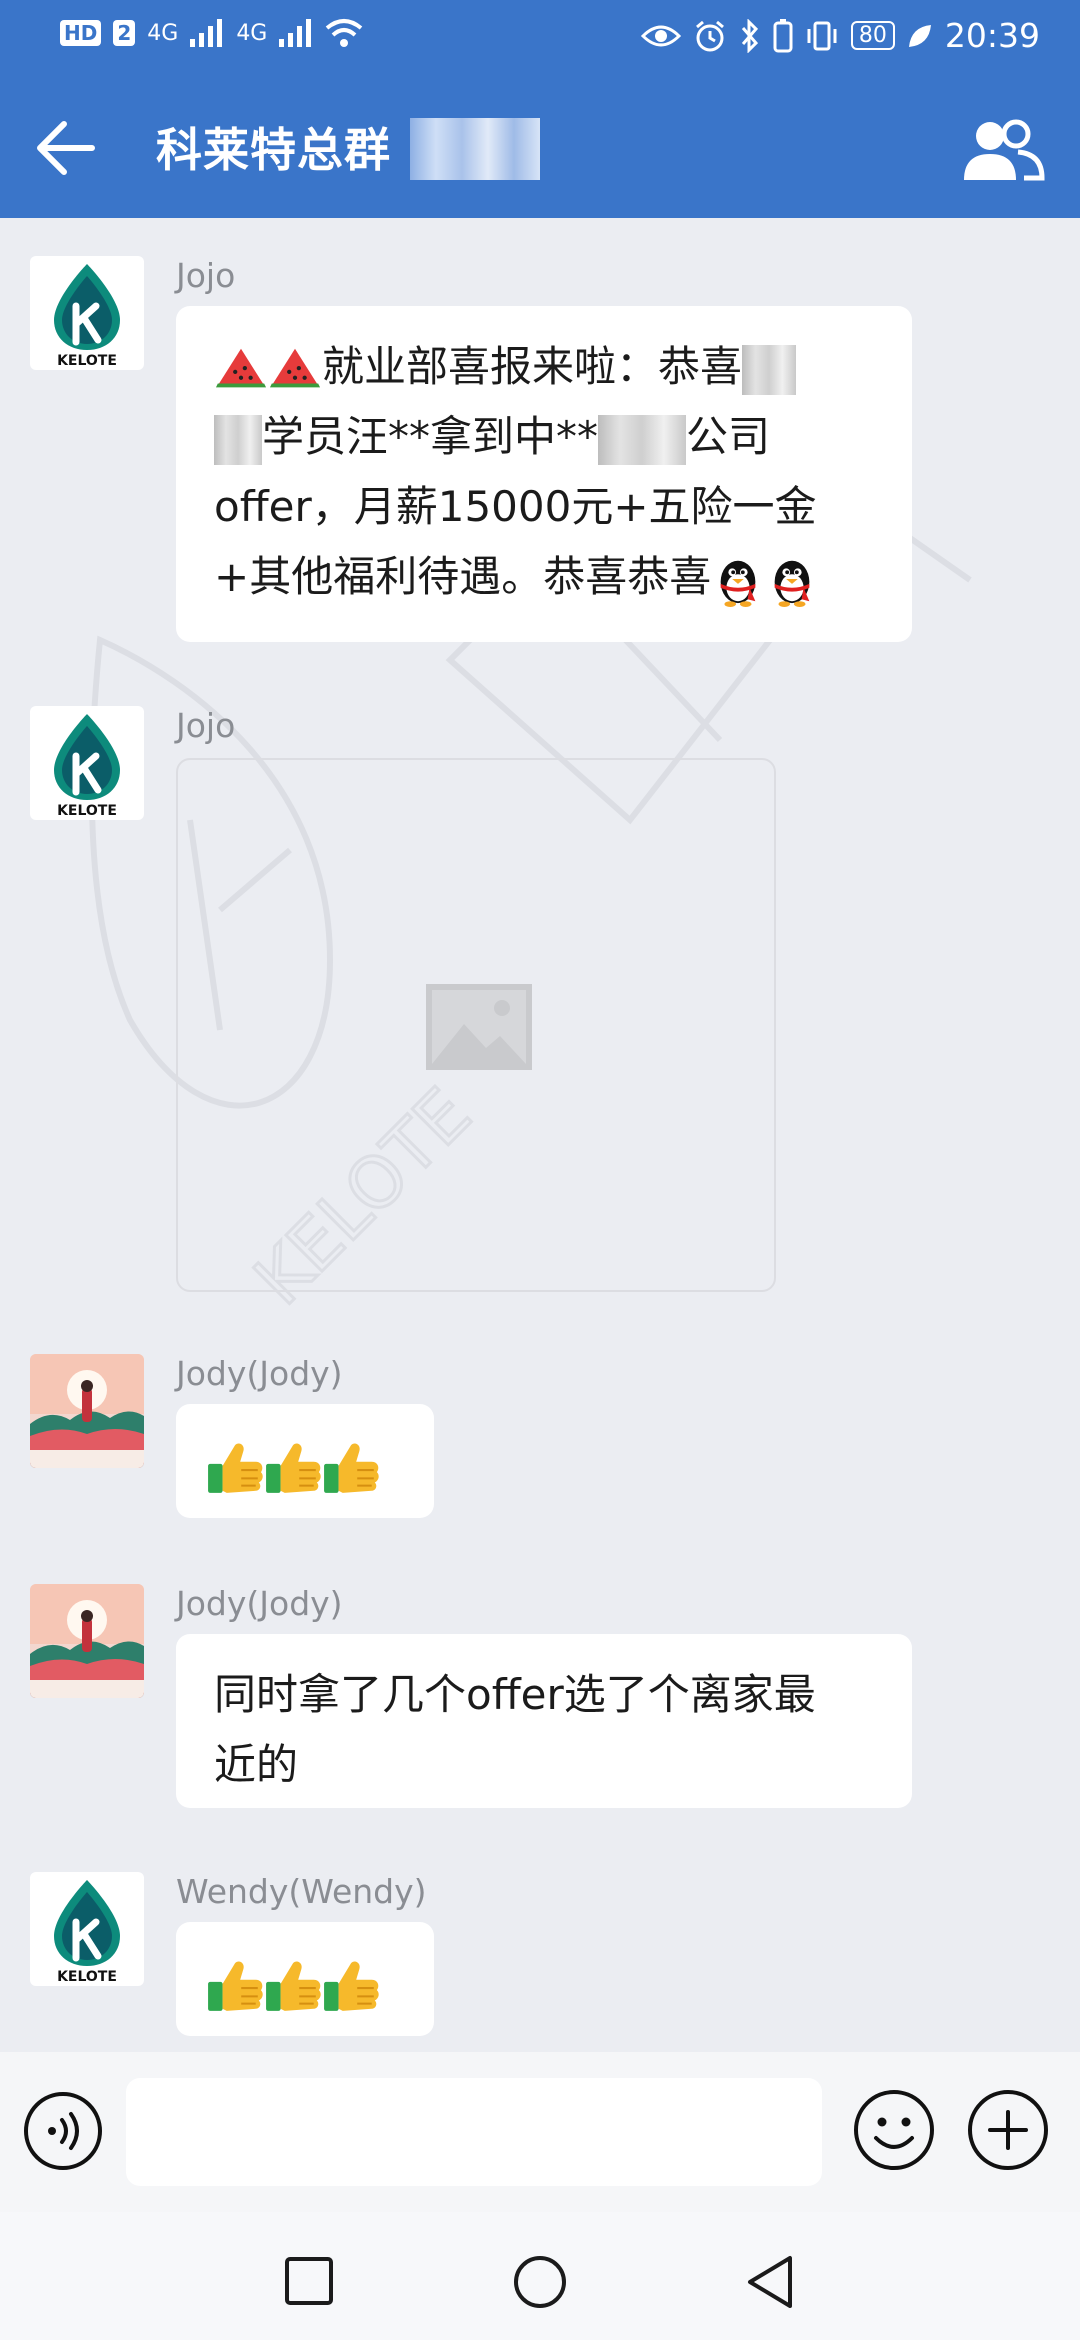 Image resolution: width=1080 pixels, height=2340 pixels. I want to click on battery-level: 80, so click(872, 35).